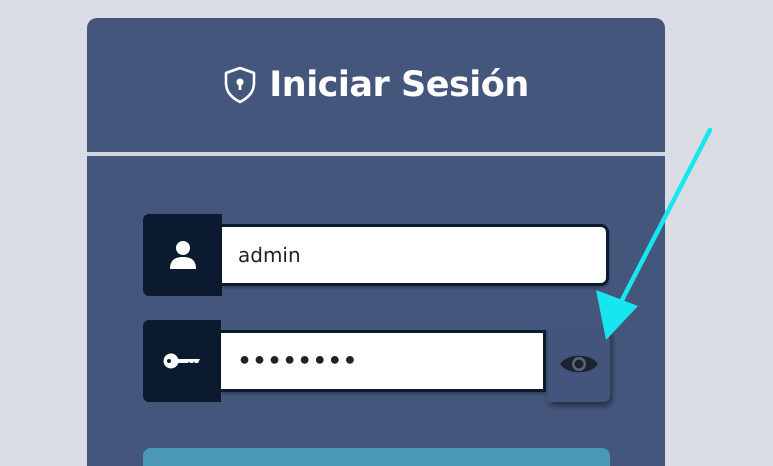 The width and height of the screenshot is (773, 466). Describe the element at coordinates (183, 255) in the screenshot. I see `user-icon` at that location.